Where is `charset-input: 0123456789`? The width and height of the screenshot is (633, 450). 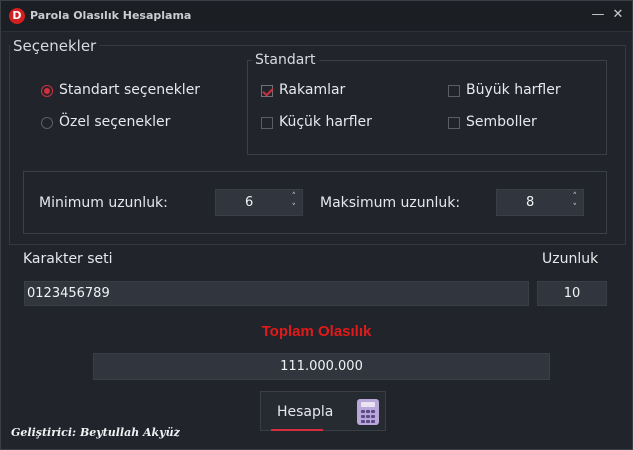
charset-input: 0123456789 is located at coordinates (276, 293).